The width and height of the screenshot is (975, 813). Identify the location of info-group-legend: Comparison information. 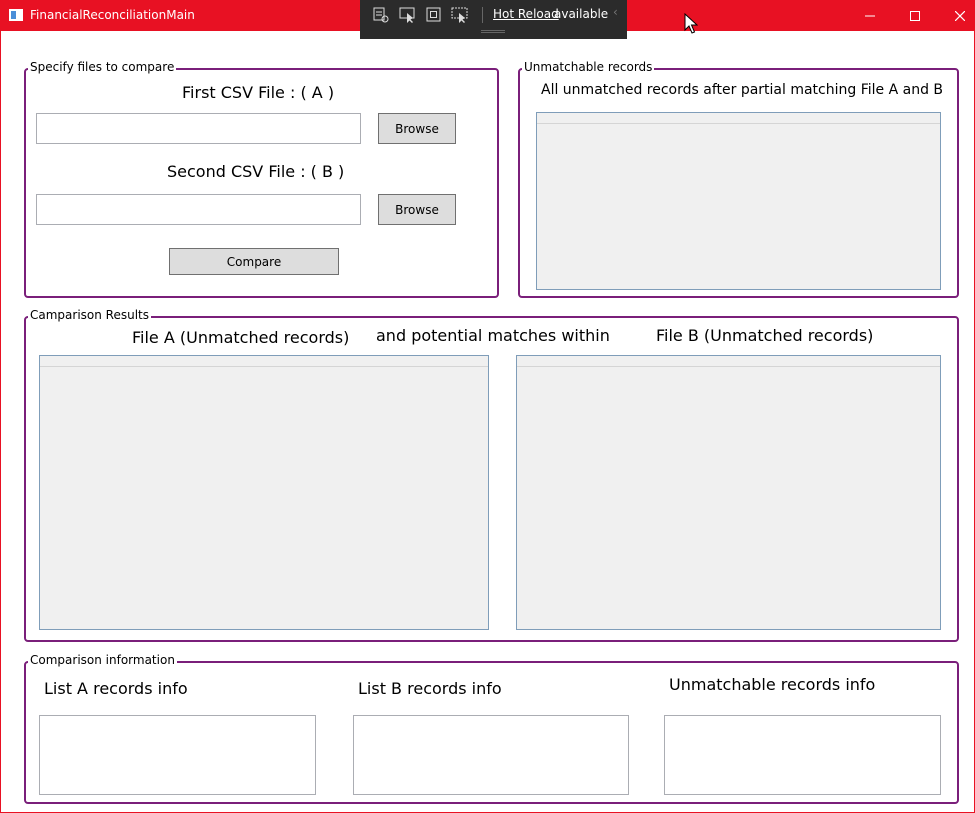
(102, 660).